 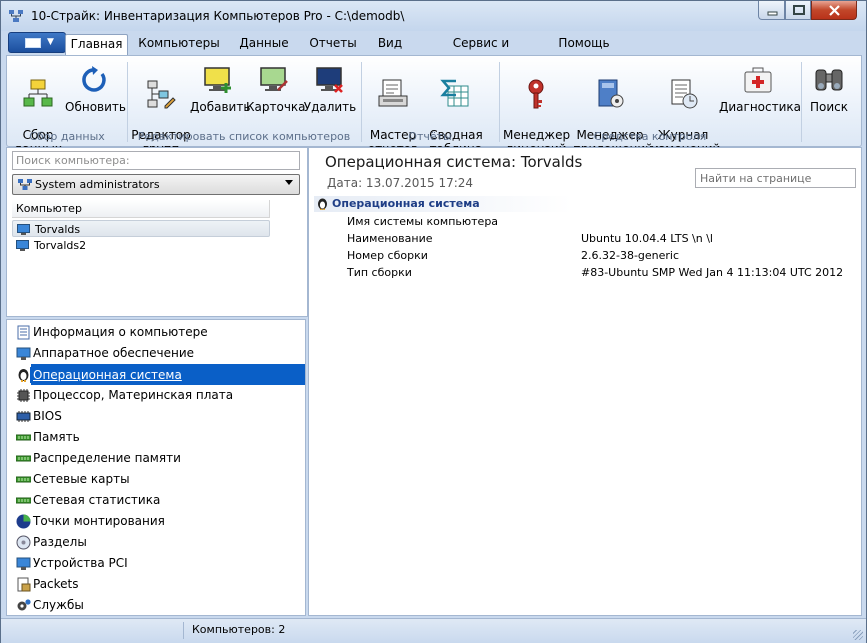 What do you see at coordinates (333, 44) in the screenshot?
I see `tab-reports: Отчеты` at bounding box center [333, 44].